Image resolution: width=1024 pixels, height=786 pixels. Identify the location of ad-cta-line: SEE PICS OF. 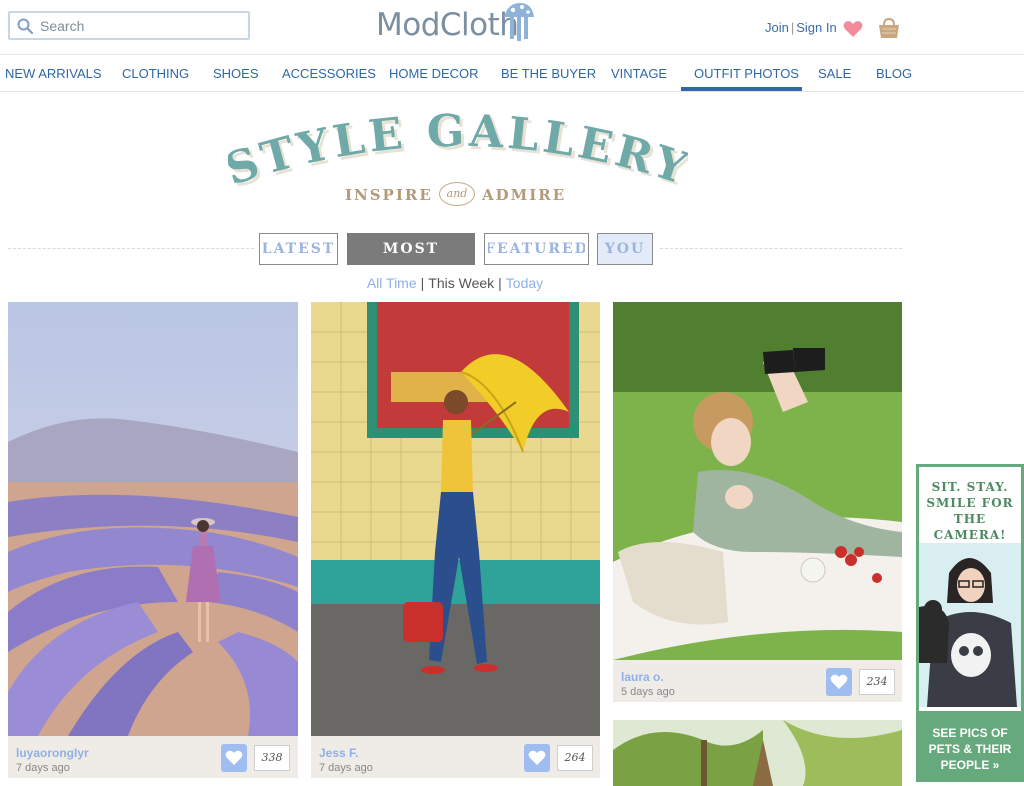
(970, 733).